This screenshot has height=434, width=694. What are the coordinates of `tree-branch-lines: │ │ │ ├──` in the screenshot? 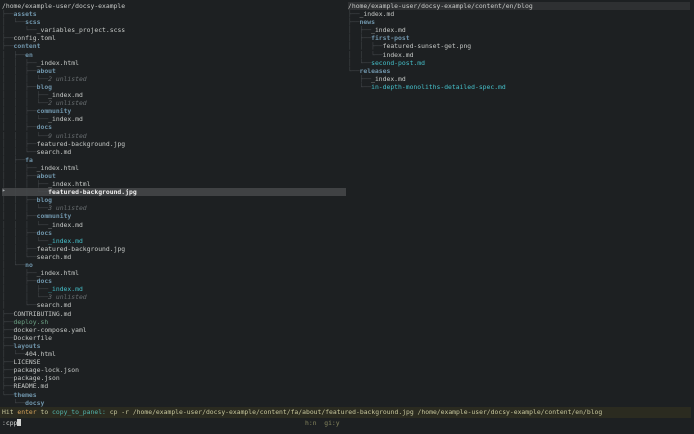 It's located at (25, 95).